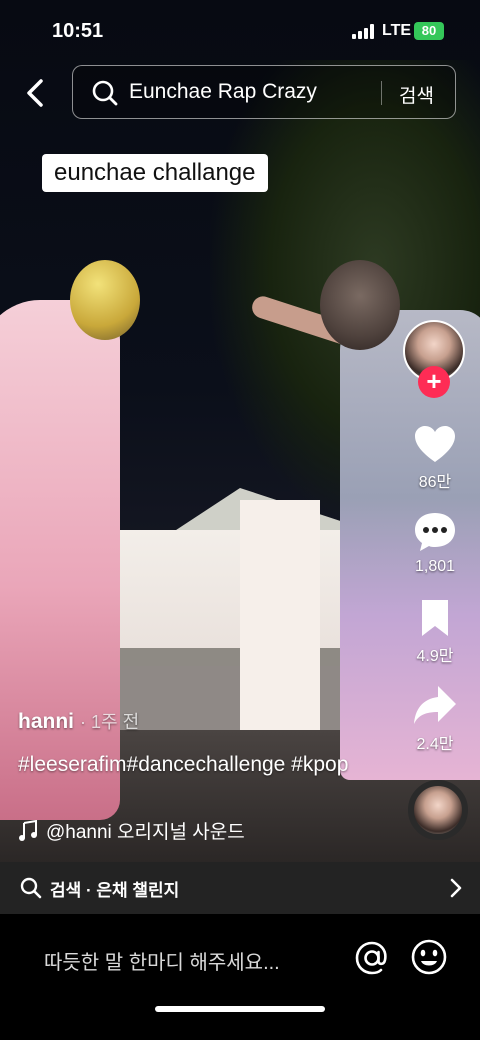  I want to click on status-time: 10:51, so click(78, 31).